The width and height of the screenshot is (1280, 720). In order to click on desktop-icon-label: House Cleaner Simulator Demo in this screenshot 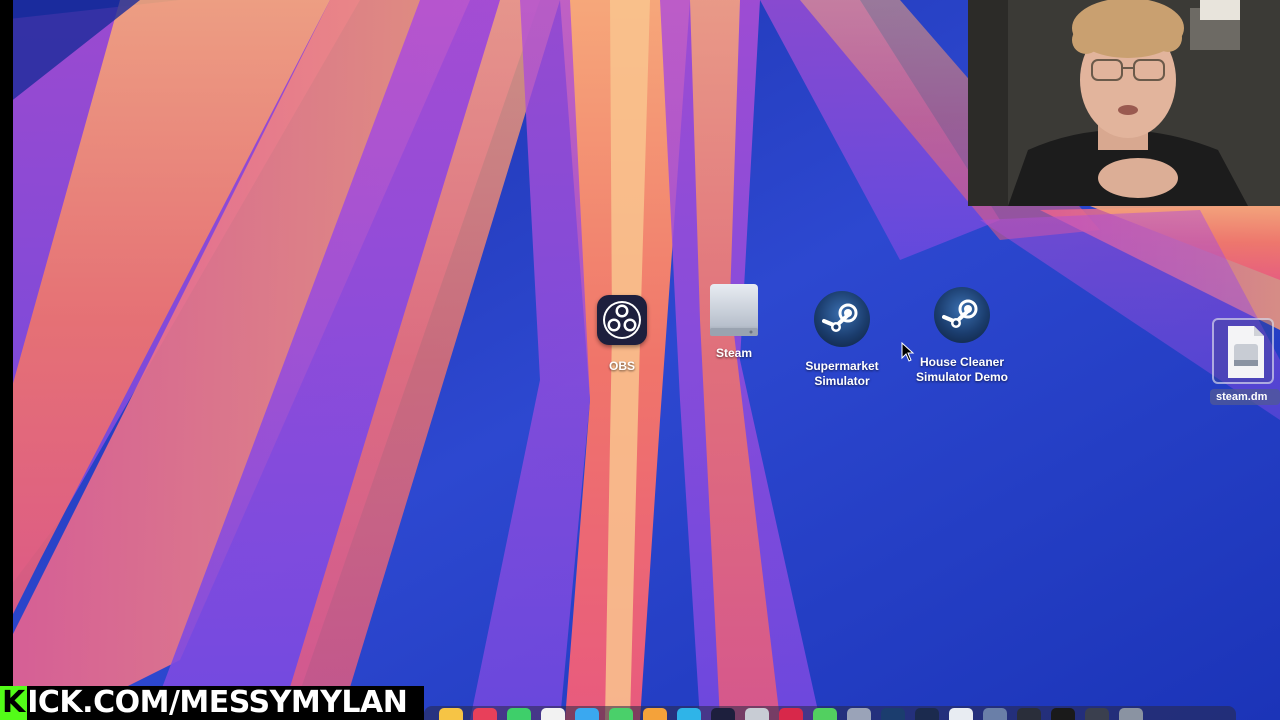, I will do `click(961, 369)`.